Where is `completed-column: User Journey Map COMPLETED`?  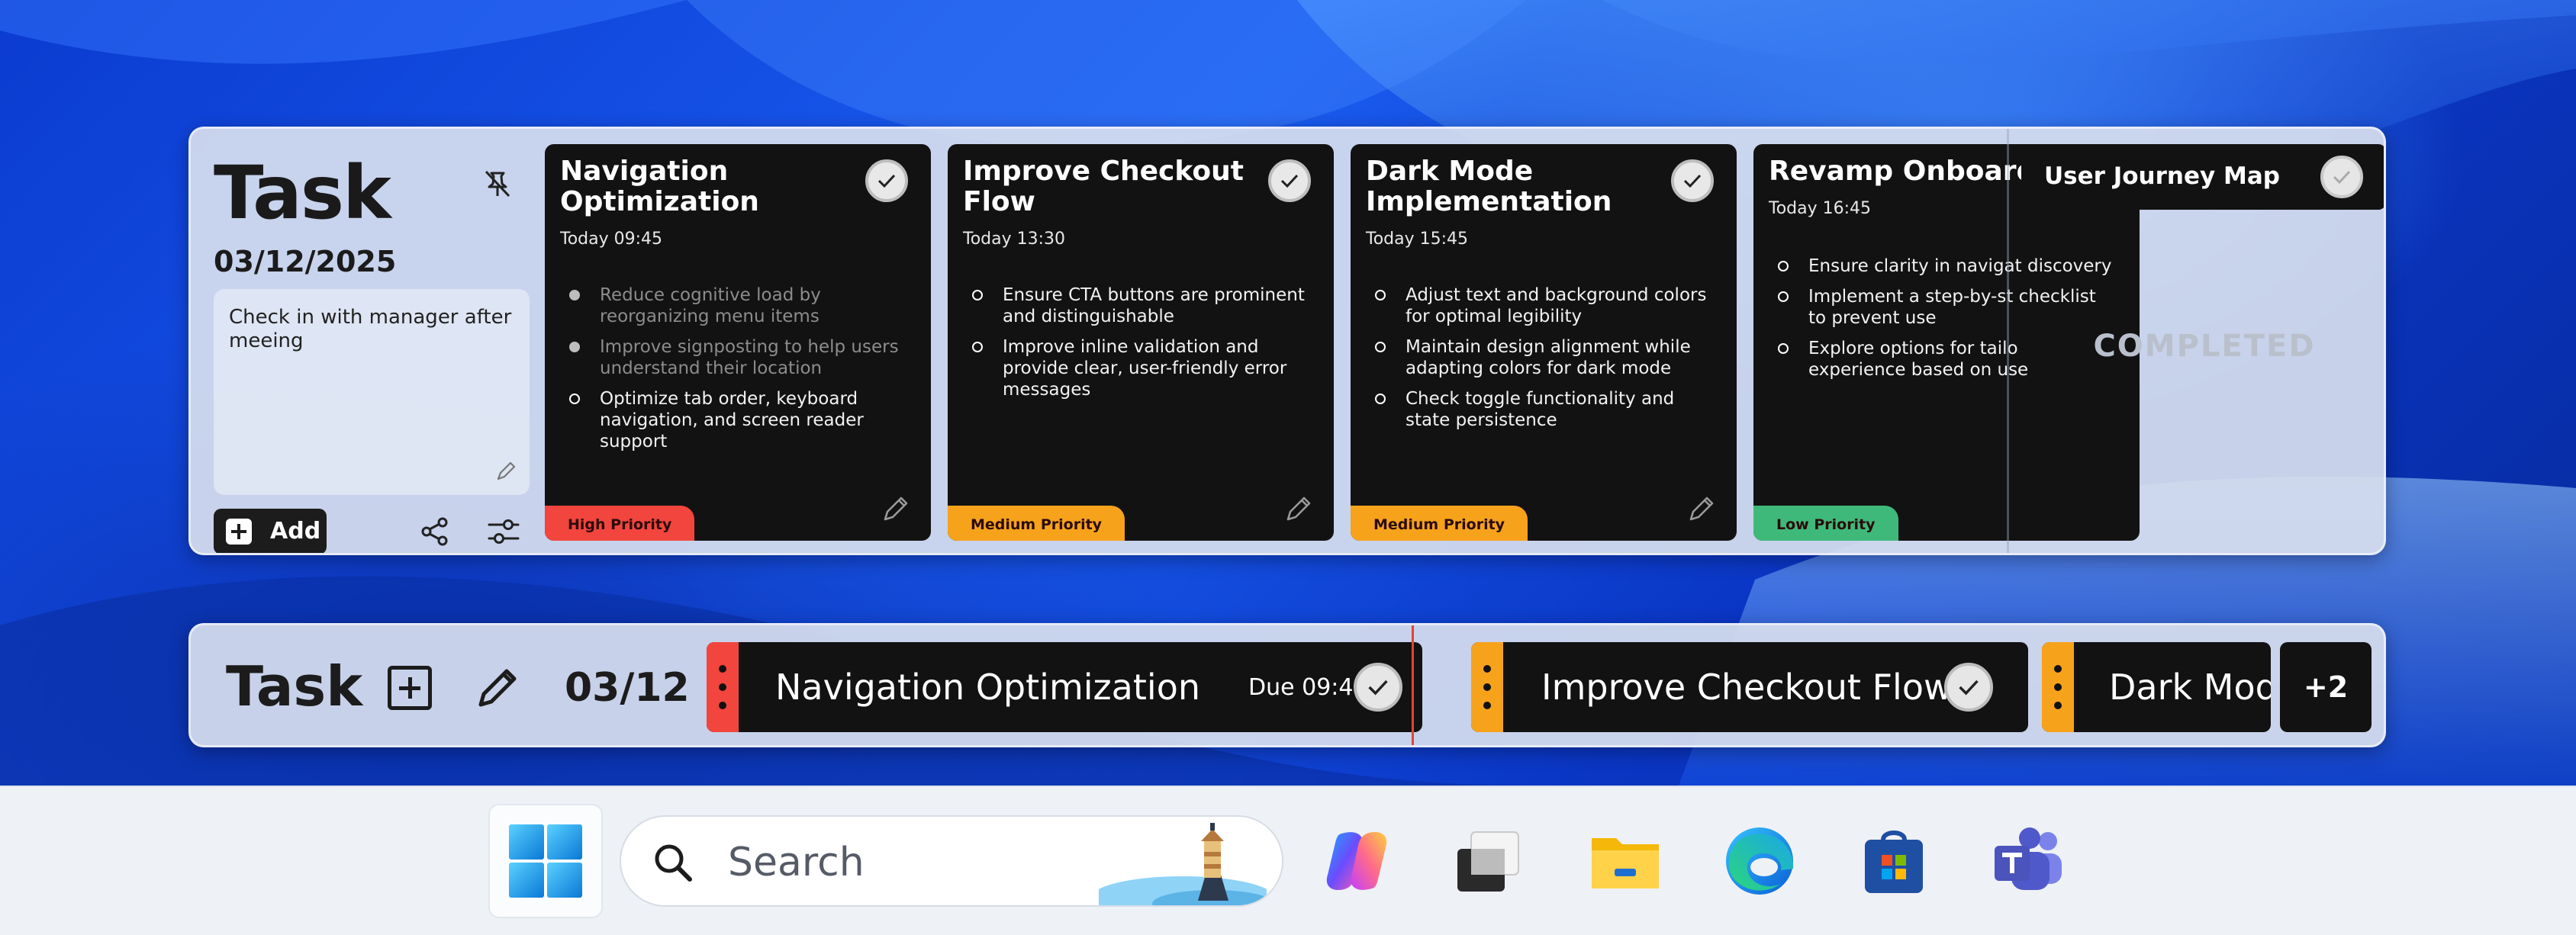 completed-column: User Journey Map COMPLETED is located at coordinates (2195, 341).